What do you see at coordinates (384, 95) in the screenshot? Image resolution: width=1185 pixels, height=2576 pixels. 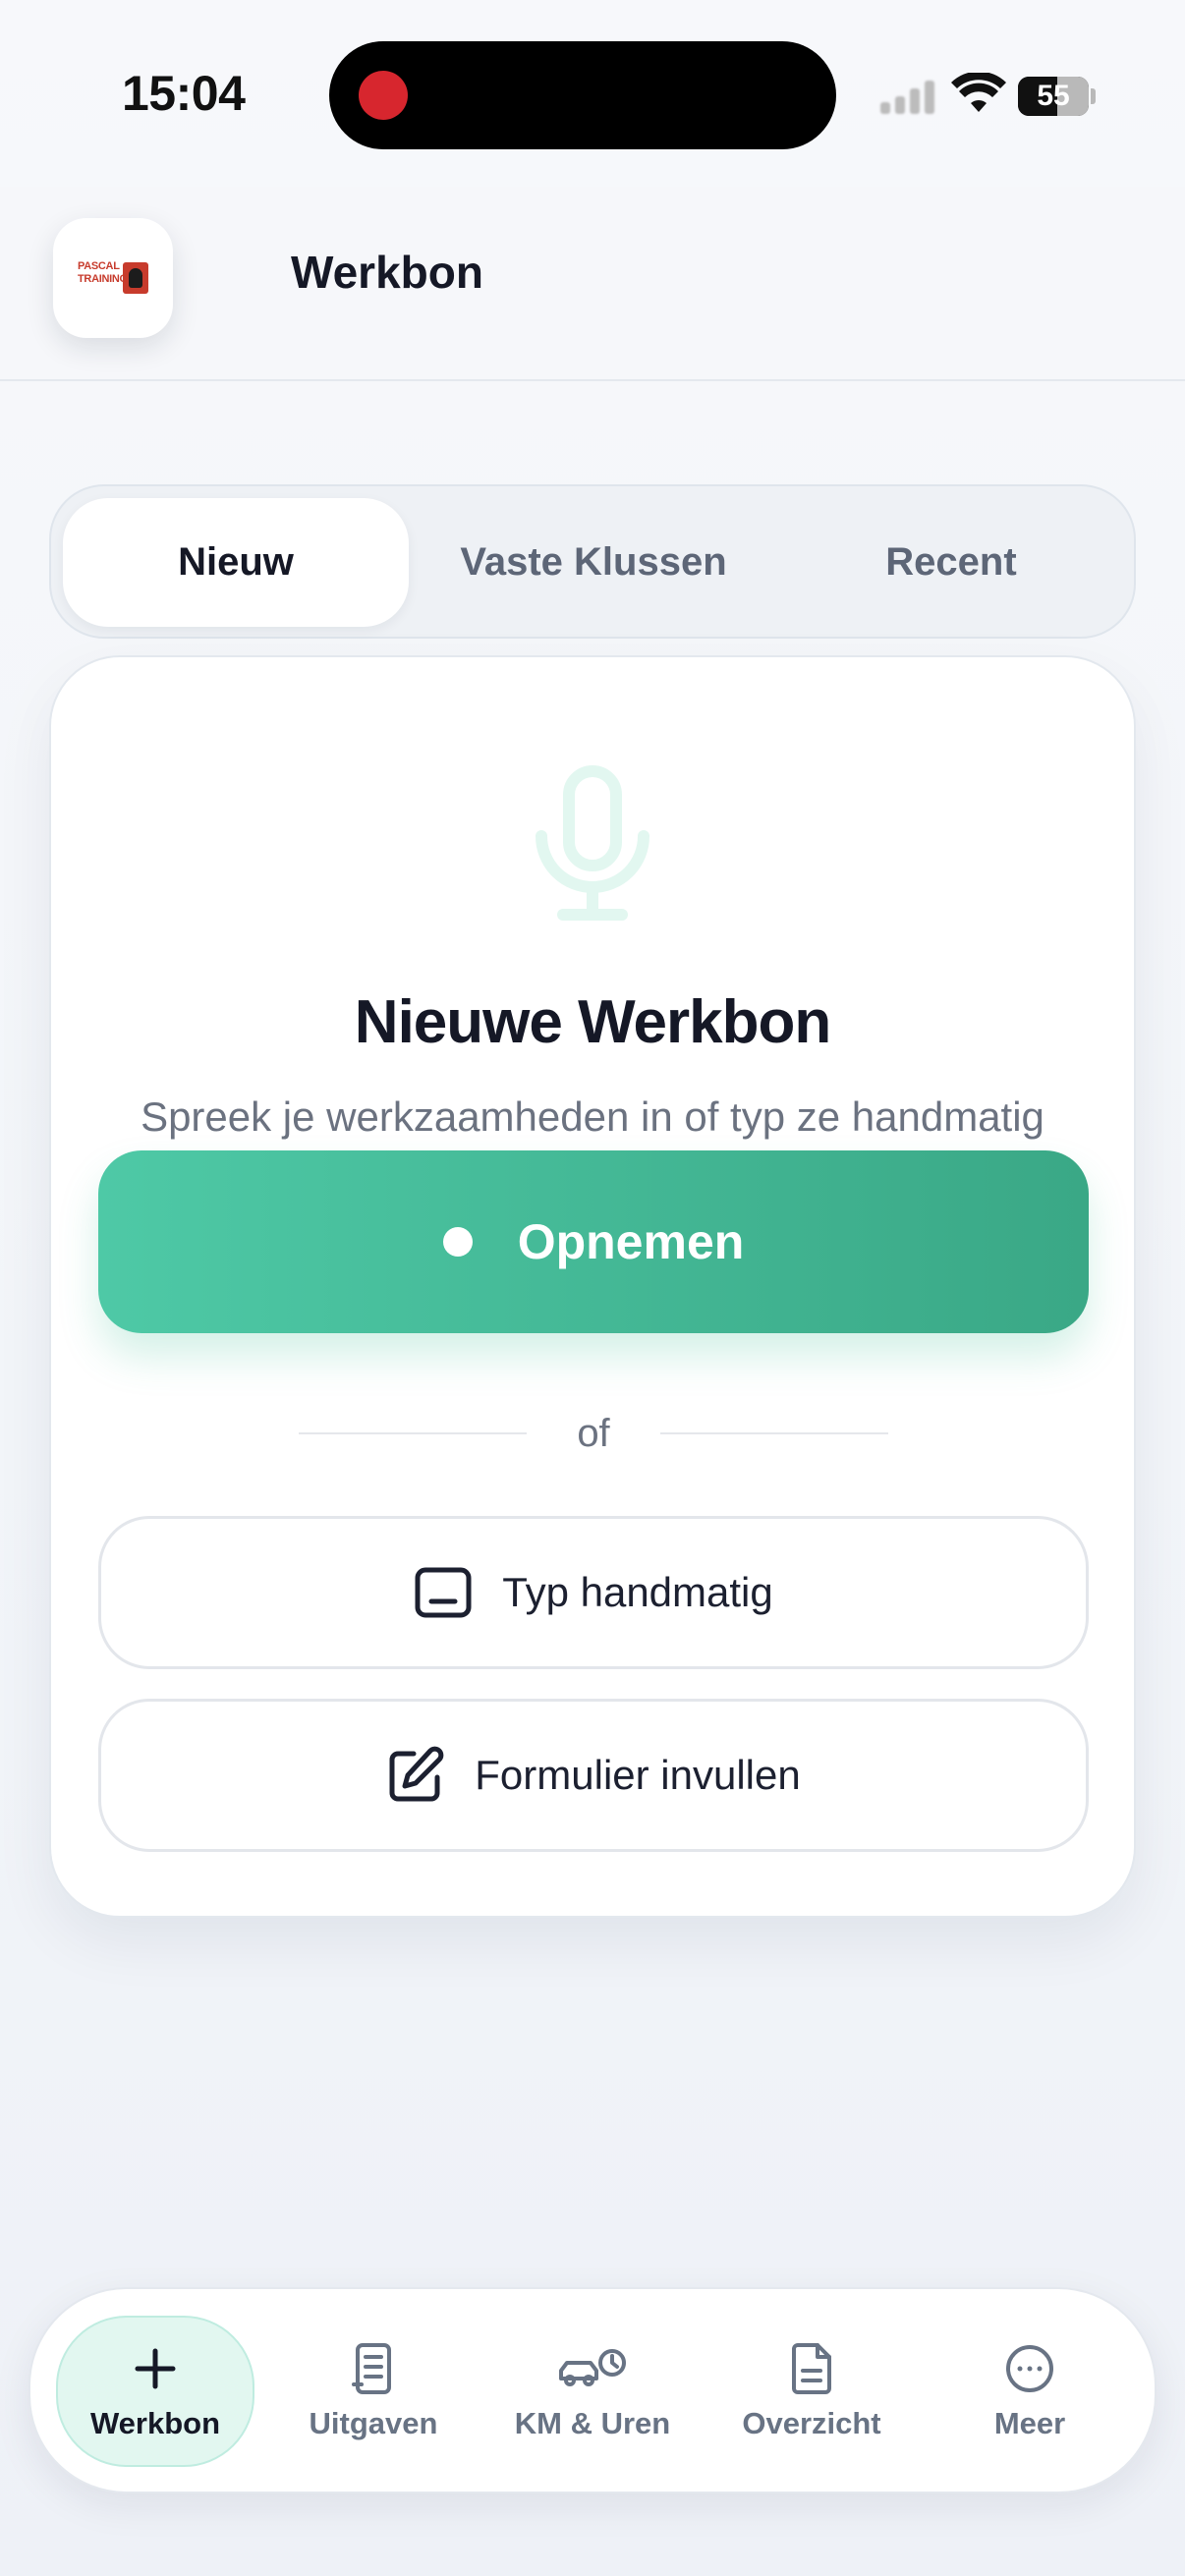 I see `screen-recording-indicator` at bounding box center [384, 95].